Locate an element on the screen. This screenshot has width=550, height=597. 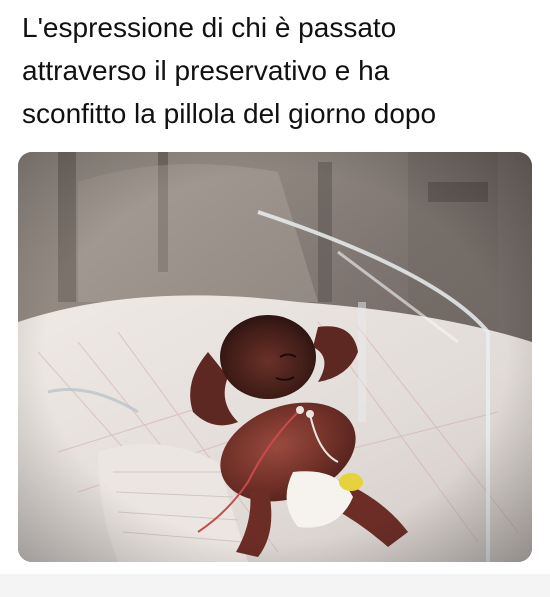
caption-line-3: sconfitto la pillola del giorno dopo is located at coordinates (229, 113).